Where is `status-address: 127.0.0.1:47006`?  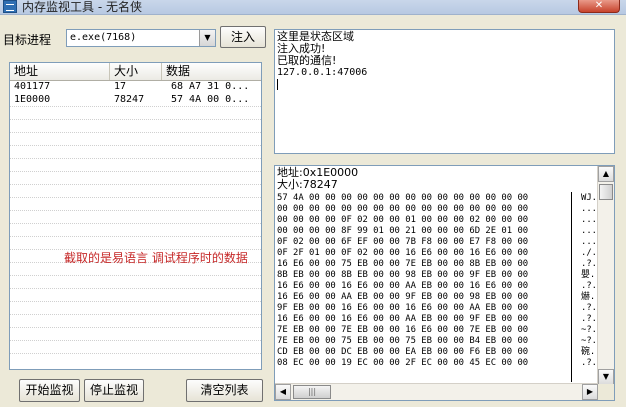
status-address: 127.0.0.1:47006 is located at coordinates (322, 72).